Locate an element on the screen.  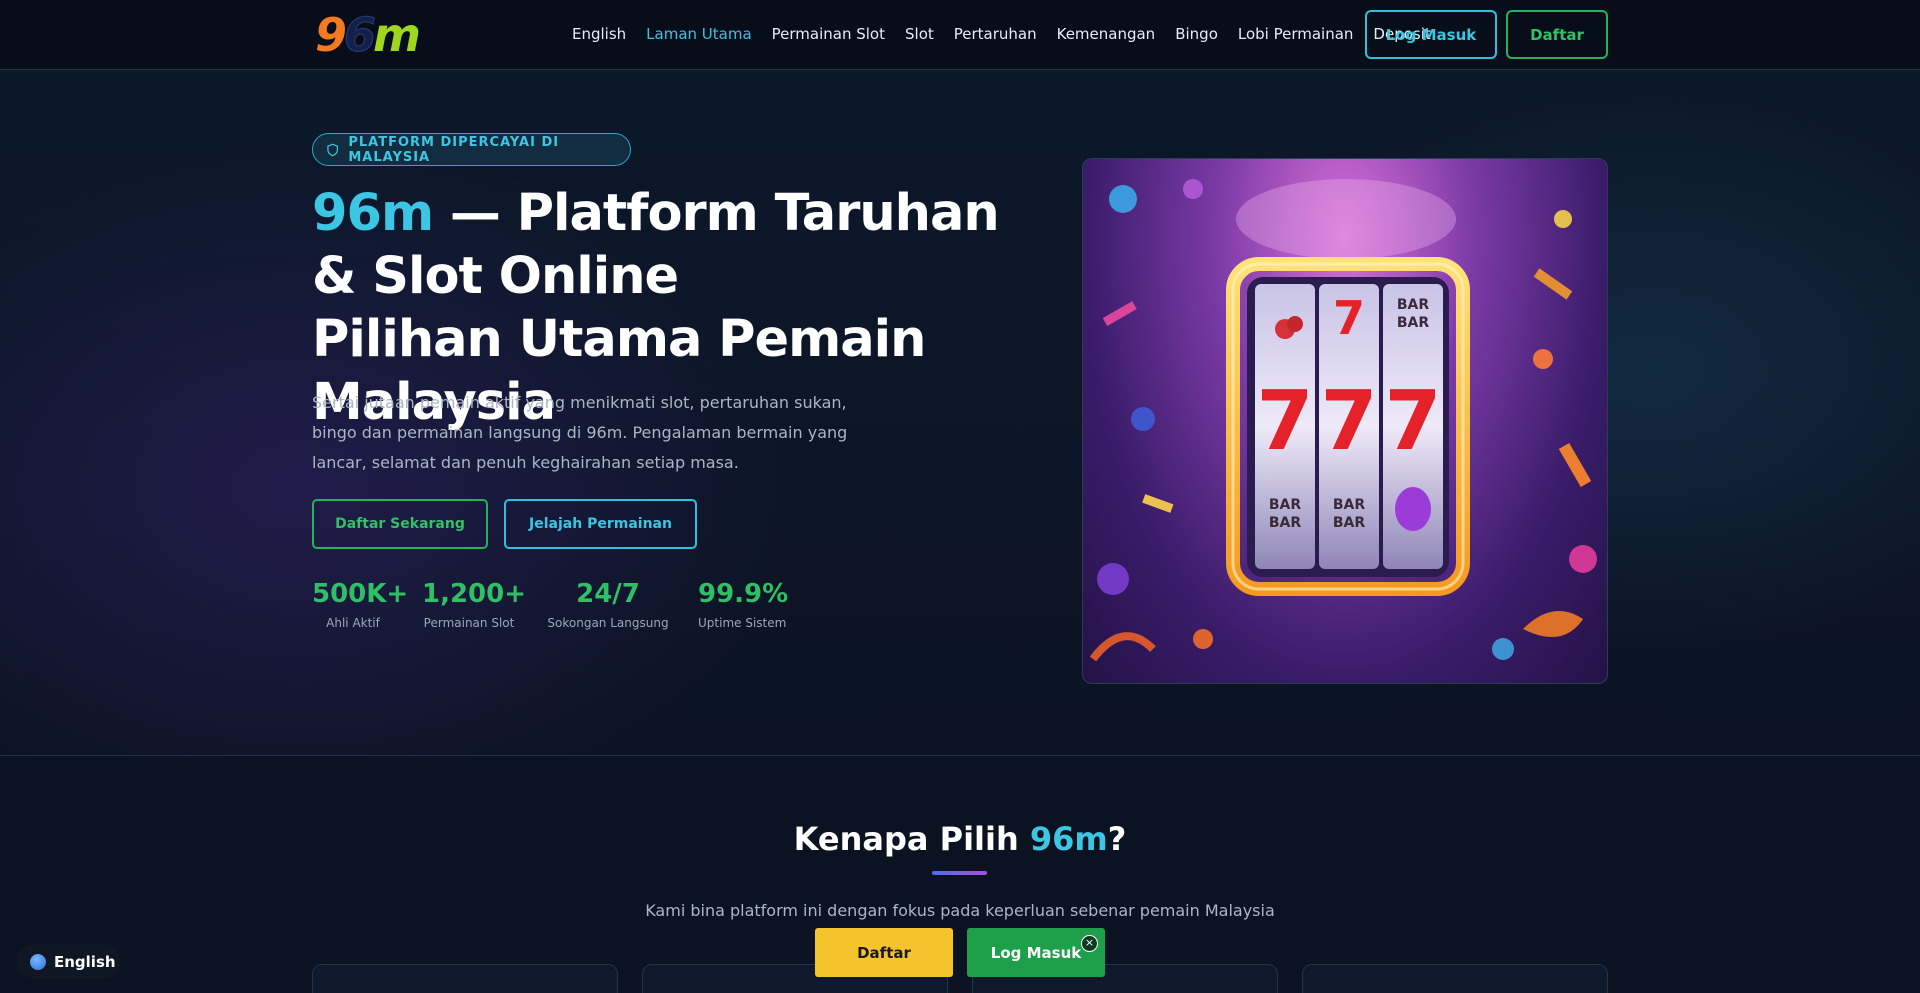
stat-live-support: 24/7 Sokongan Langsung is located at coordinates (608, 604).